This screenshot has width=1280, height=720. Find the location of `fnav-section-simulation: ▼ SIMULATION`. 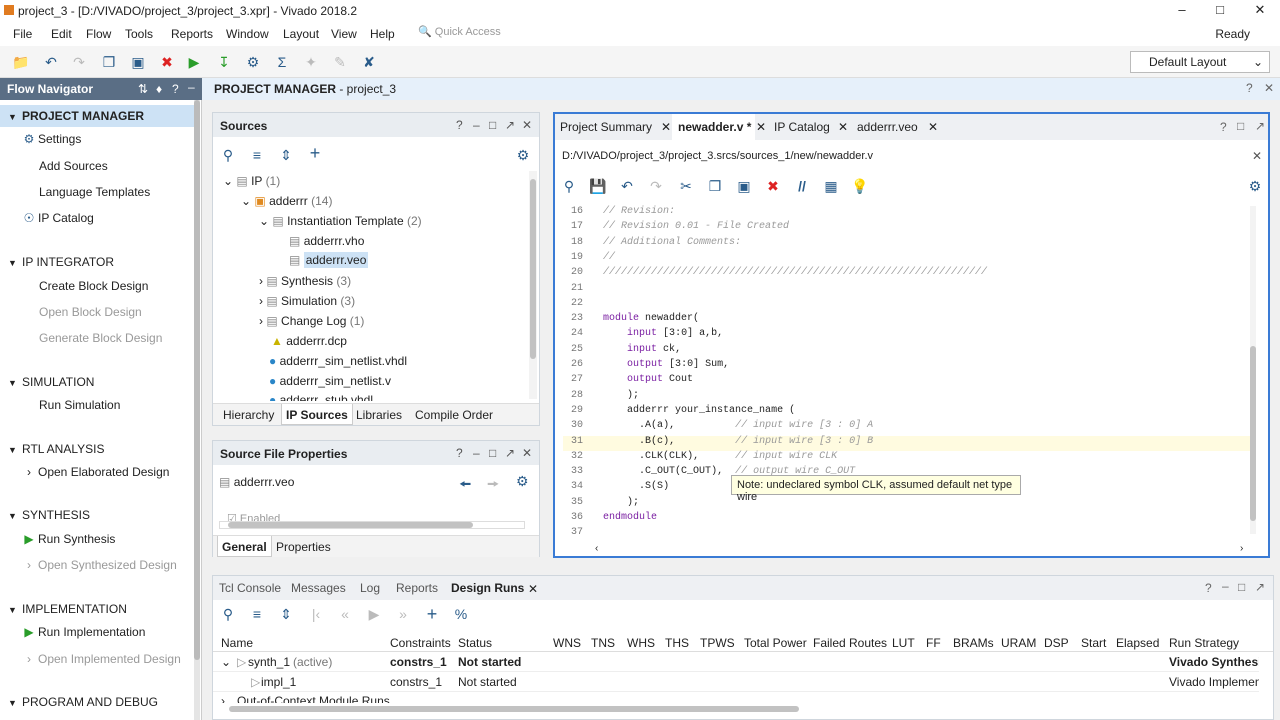

fnav-section-simulation: ▼ SIMULATION is located at coordinates (51, 382).